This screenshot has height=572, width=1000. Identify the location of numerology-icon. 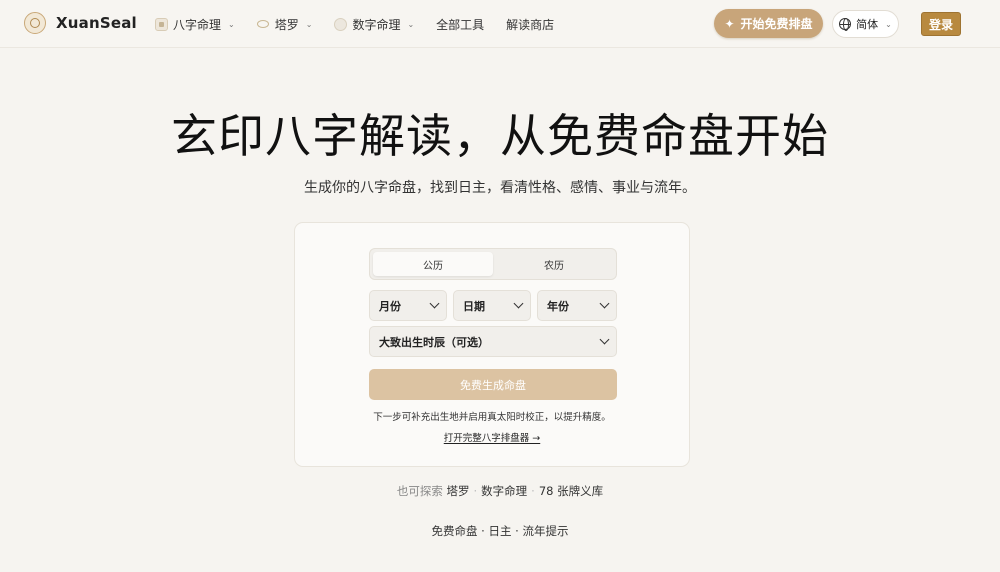
(341, 24).